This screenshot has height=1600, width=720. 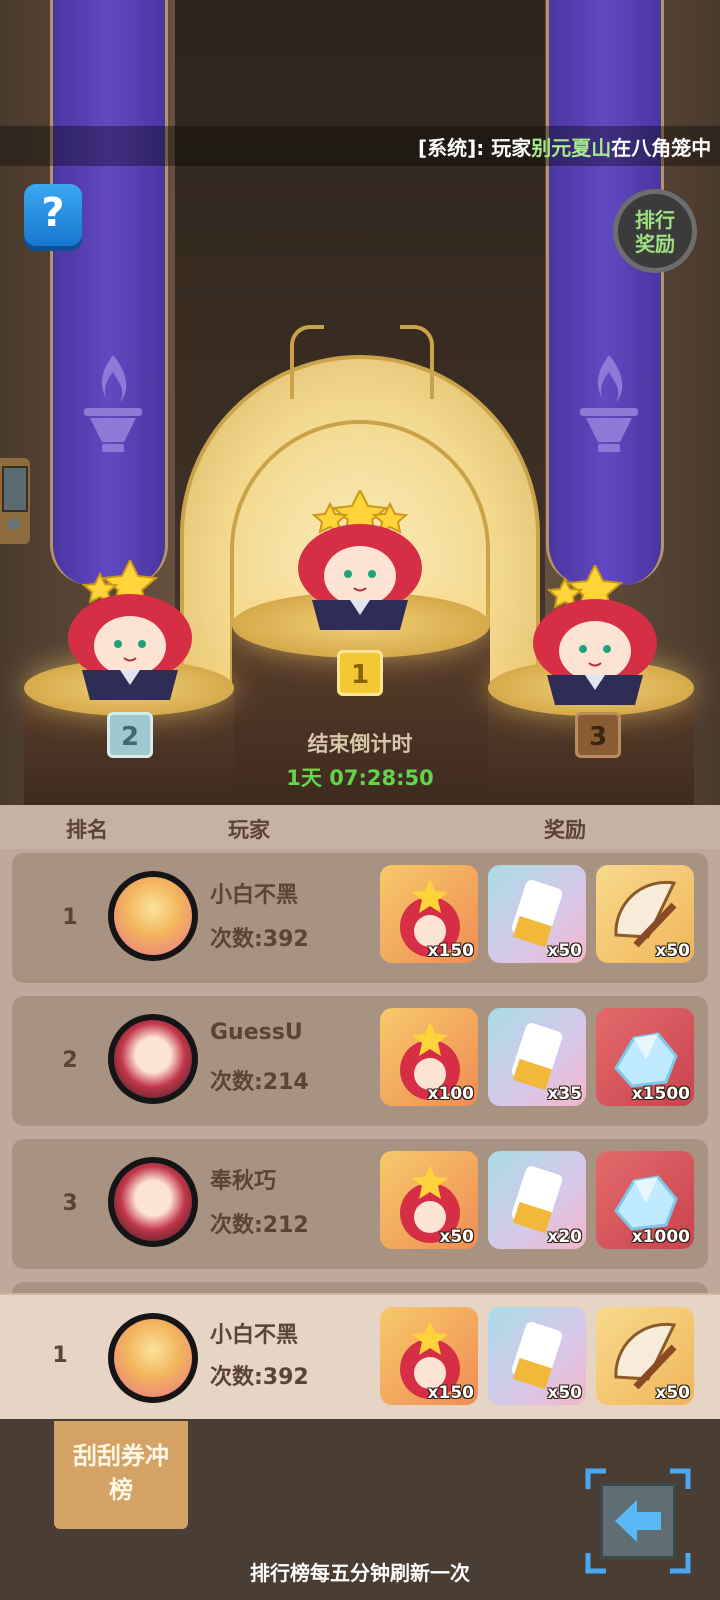 What do you see at coordinates (360, 1357) in the screenshot?
I see `my-rank-row: 1 小白不黑 次数:392 x150 x50 x50` at bounding box center [360, 1357].